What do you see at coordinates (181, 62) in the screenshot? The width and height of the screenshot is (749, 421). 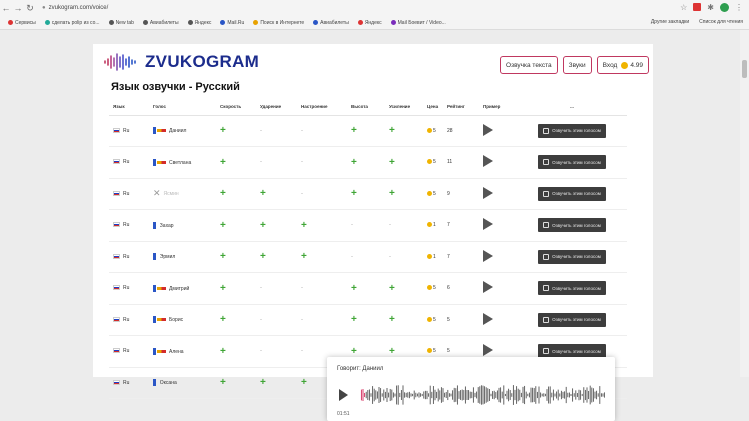 I see `logo: ZVUKOGRAM` at bounding box center [181, 62].